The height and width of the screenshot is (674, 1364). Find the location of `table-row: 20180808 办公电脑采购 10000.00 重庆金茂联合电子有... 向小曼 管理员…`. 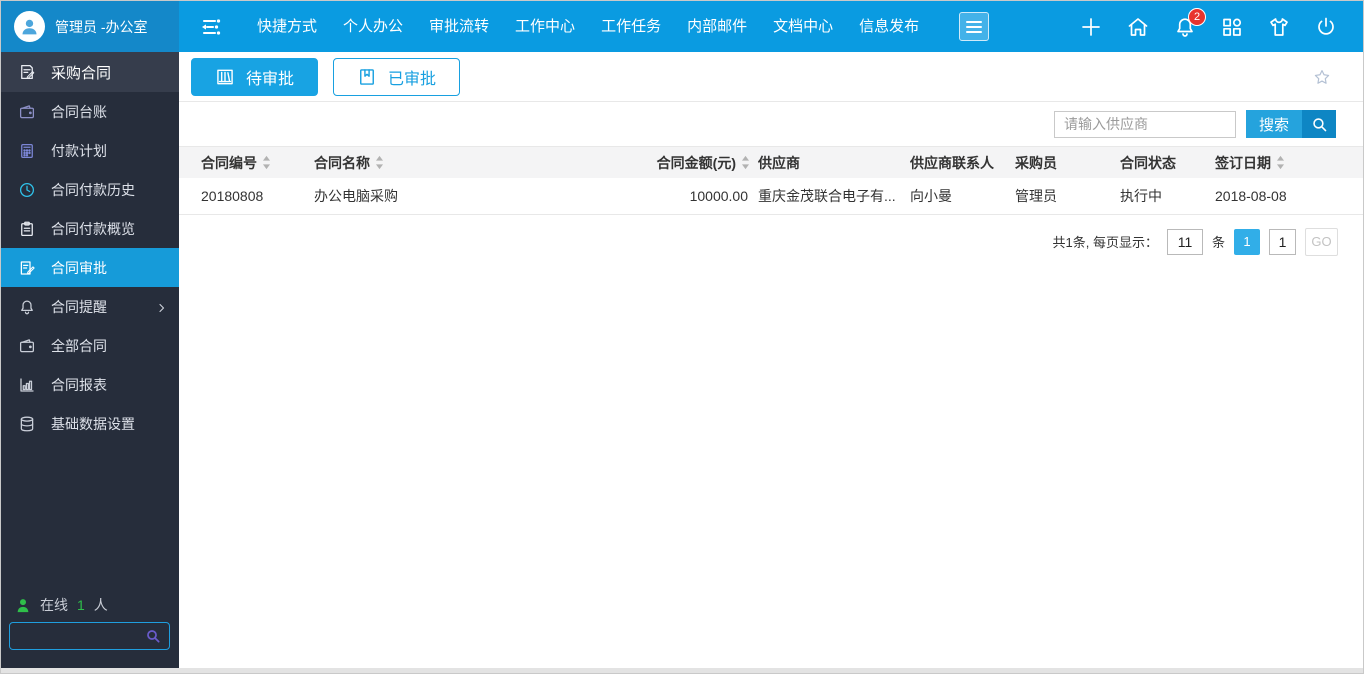

table-row: 20180808 办公电脑采购 10000.00 重庆金茂联合电子有... 向小曼 管理员… is located at coordinates (771, 196).